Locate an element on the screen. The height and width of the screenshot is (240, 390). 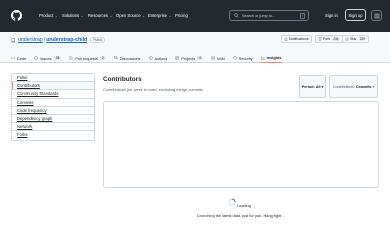
fork-button: Fork 244 is located at coordinates (329, 39).